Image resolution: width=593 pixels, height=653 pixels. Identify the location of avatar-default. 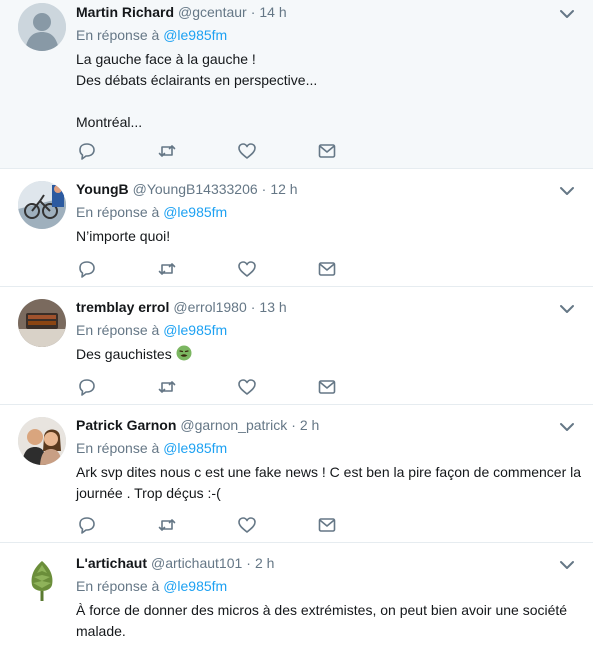
(42, 27).